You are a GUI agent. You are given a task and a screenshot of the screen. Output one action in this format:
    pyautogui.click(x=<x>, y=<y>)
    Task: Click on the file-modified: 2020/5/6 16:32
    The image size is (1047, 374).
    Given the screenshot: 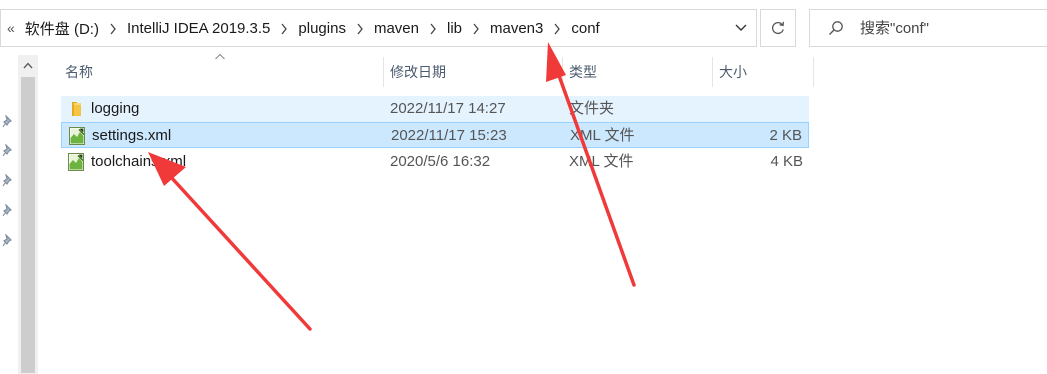 What is the action you would take?
    pyautogui.click(x=440, y=161)
    